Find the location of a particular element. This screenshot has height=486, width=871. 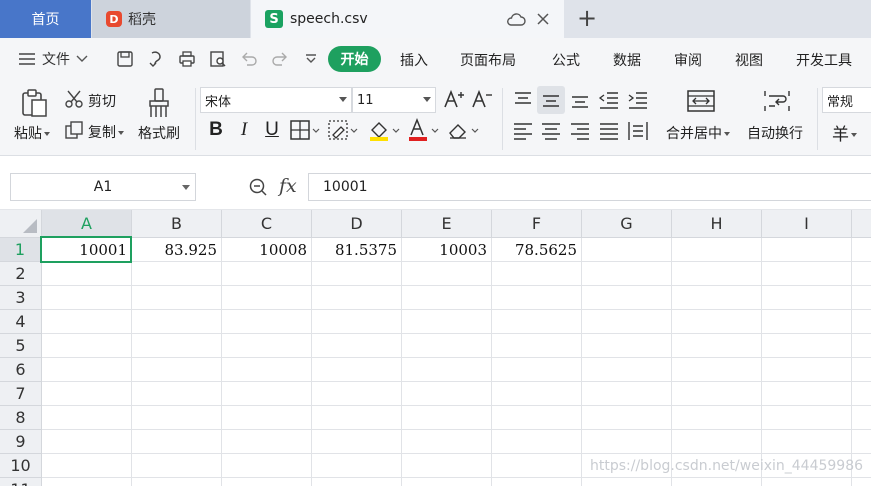

align-right-icon is located at coordinates (580, 131).